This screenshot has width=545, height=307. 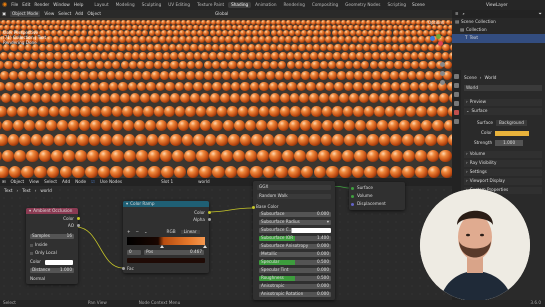 I want to click on background-selector: Background, so click(x=511, y=123).